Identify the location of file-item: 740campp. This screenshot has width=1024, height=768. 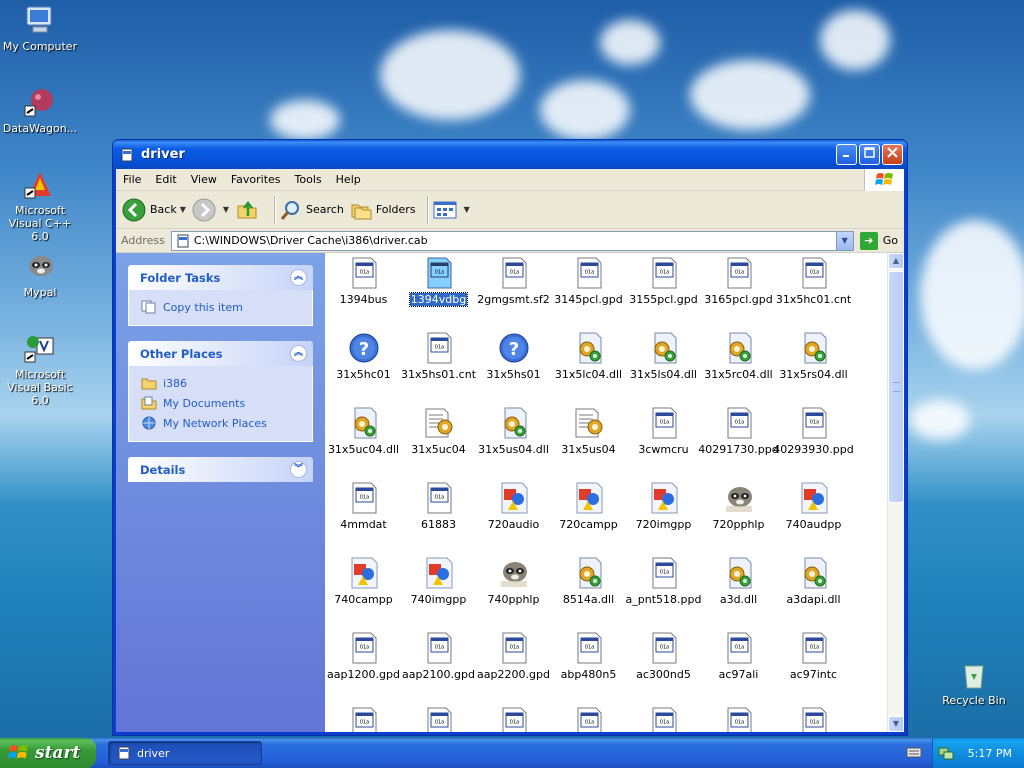
(363, 594).